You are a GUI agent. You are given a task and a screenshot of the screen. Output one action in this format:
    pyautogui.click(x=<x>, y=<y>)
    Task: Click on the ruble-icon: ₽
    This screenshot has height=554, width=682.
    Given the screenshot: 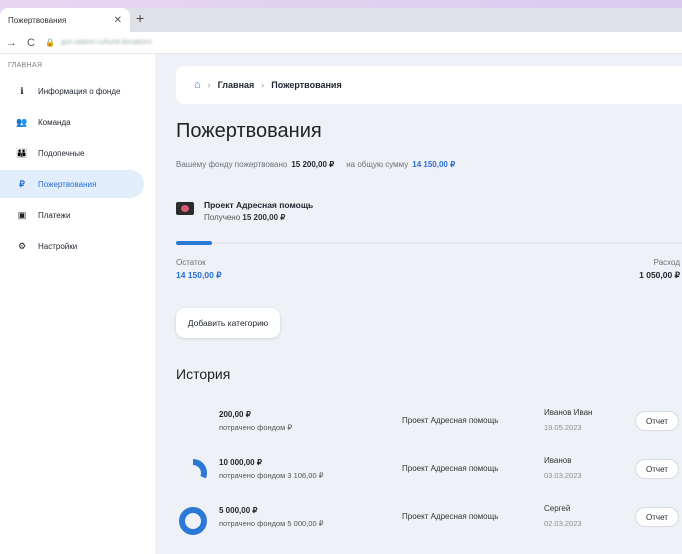 What is the action you would take?
    pyautogui.click(x=22, y=183)
    